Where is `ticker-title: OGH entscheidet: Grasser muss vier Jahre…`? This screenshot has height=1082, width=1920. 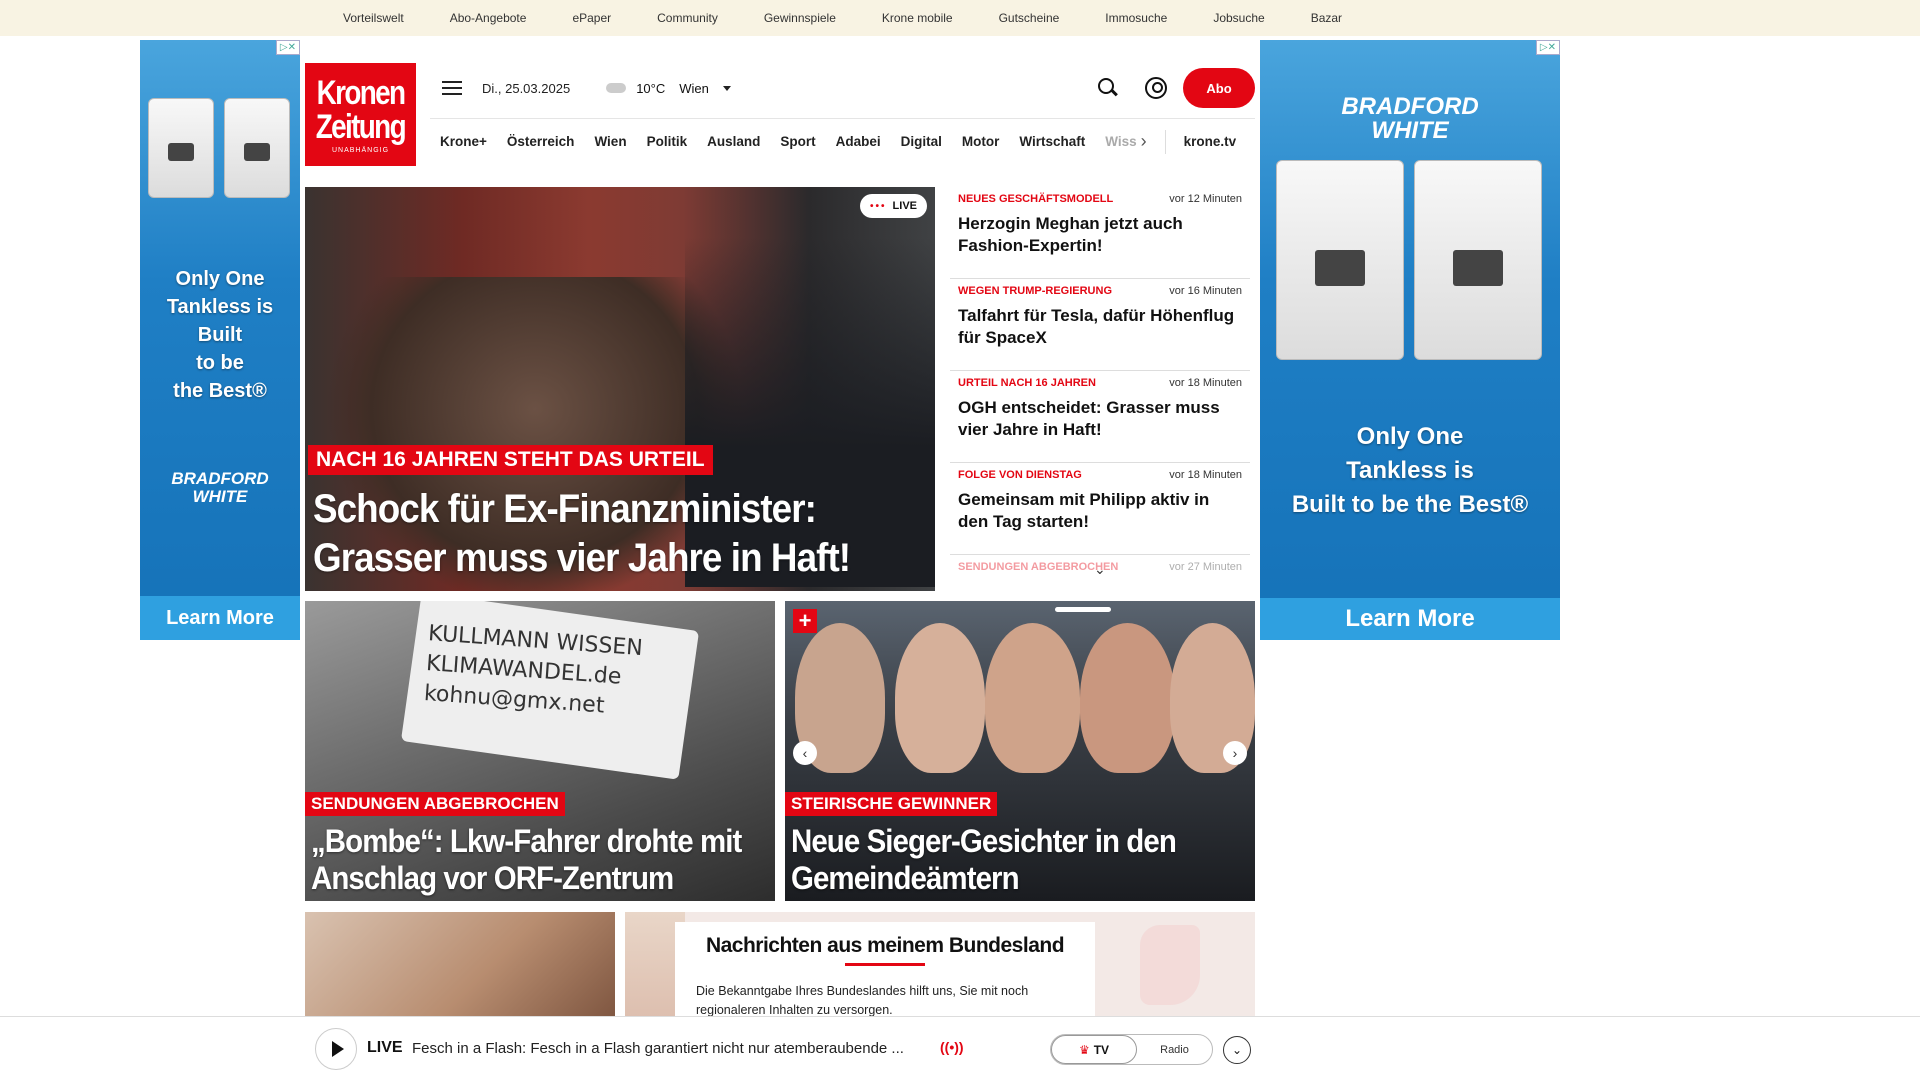 ticker-title: OGH entscheidet: Grasser muss vier Jahre… is located at coordinates (1100, 419).